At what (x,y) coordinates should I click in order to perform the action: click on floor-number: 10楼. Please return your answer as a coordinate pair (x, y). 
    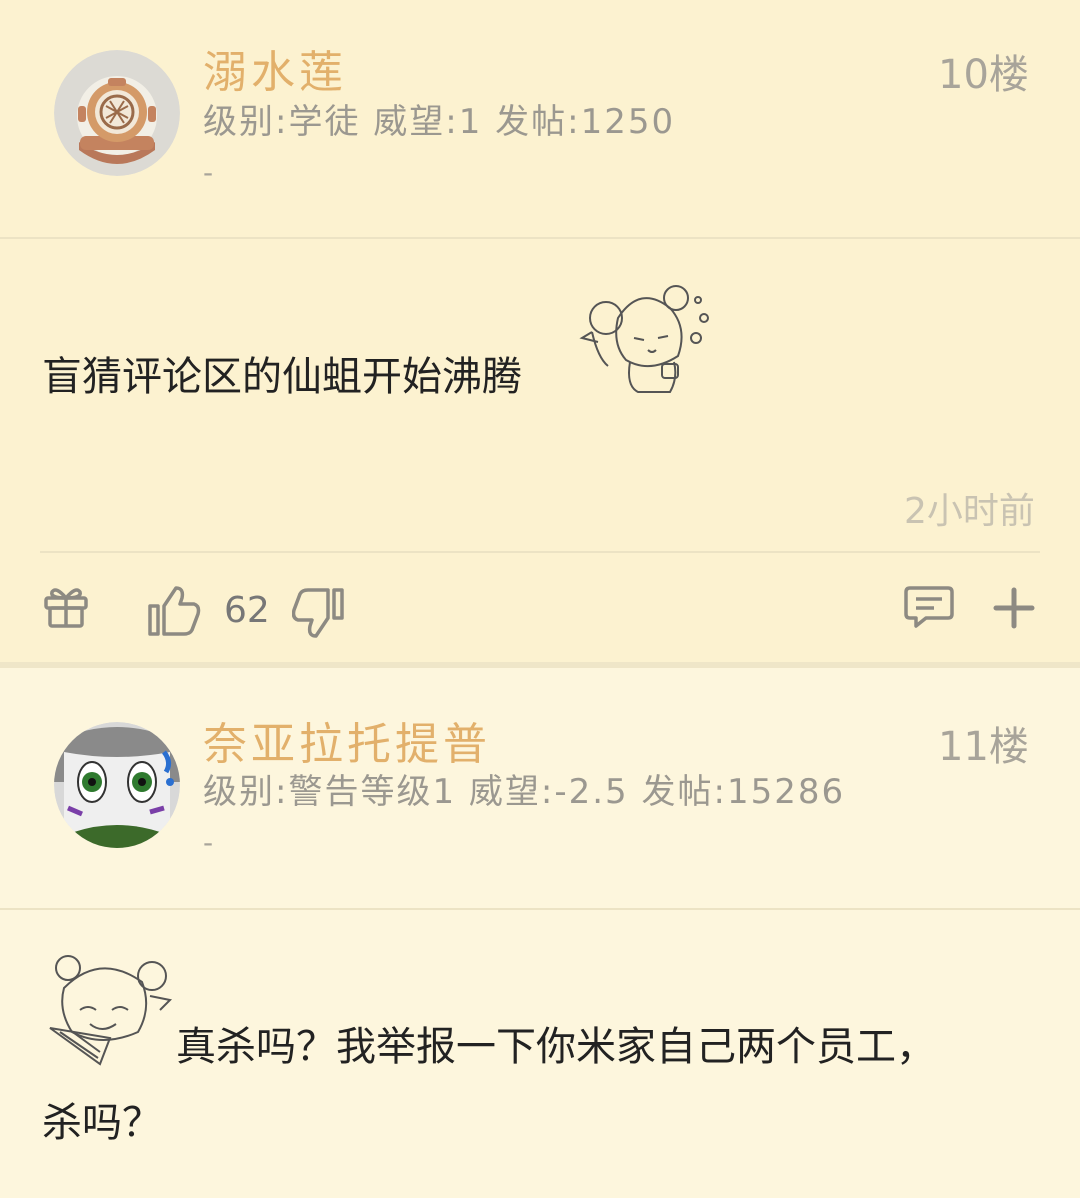
    Looking at the image, I should click on (983, 75).